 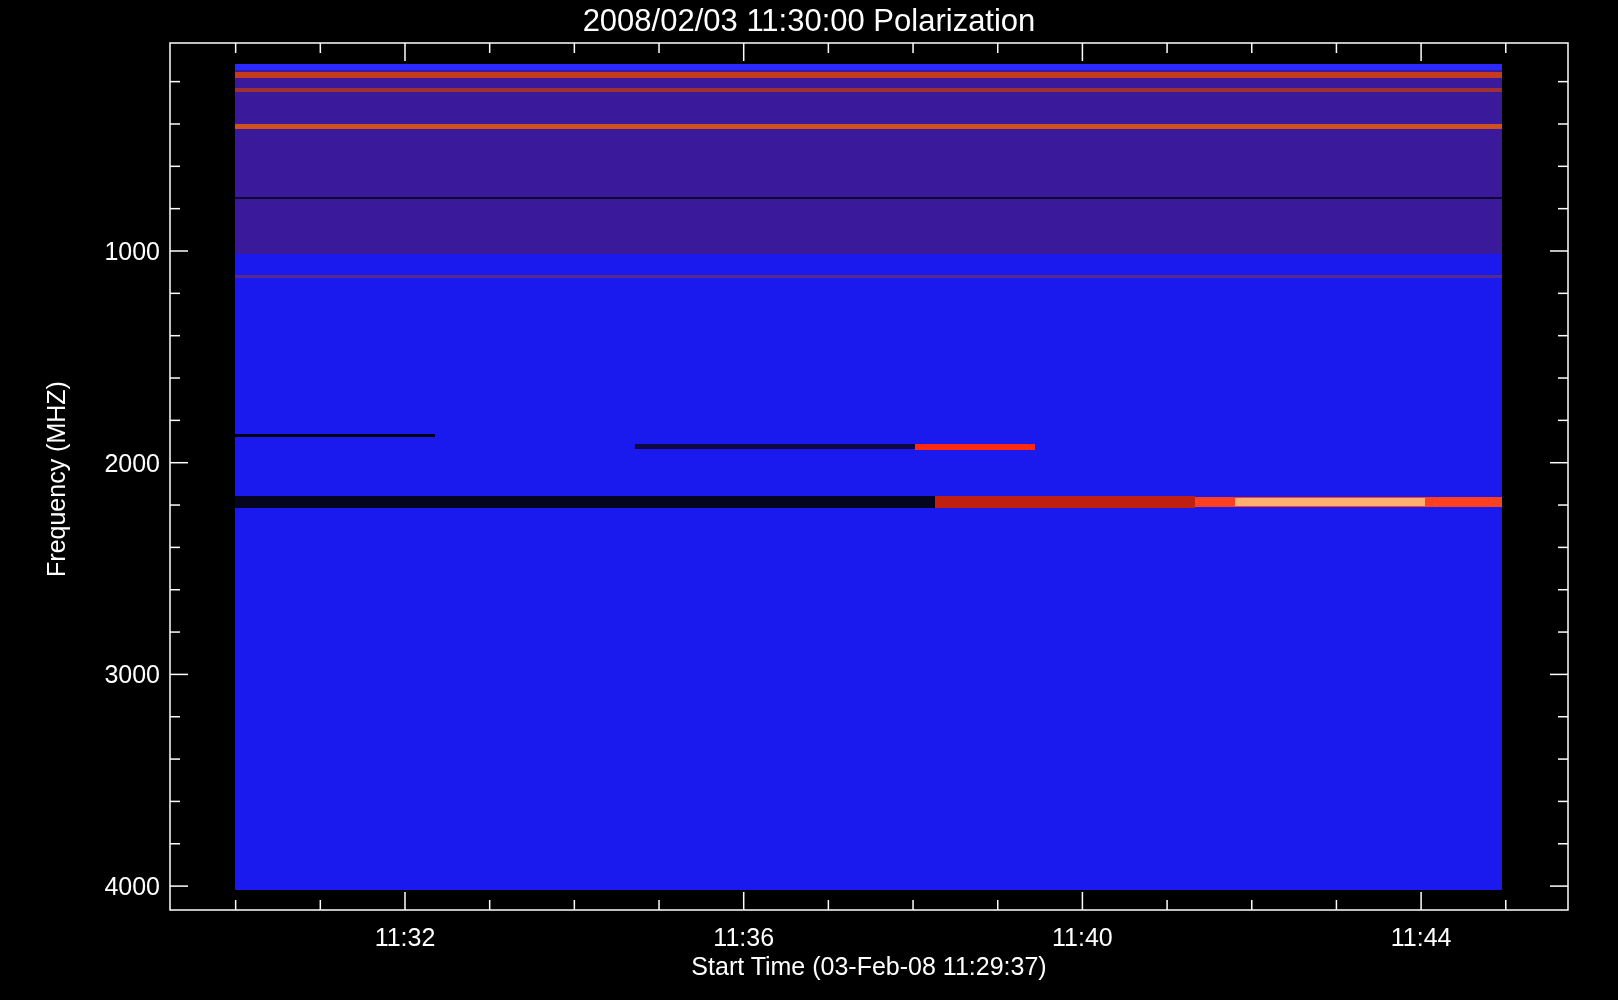 I want to click on x-tick-label: 11:32, so click(x=405, y=937).